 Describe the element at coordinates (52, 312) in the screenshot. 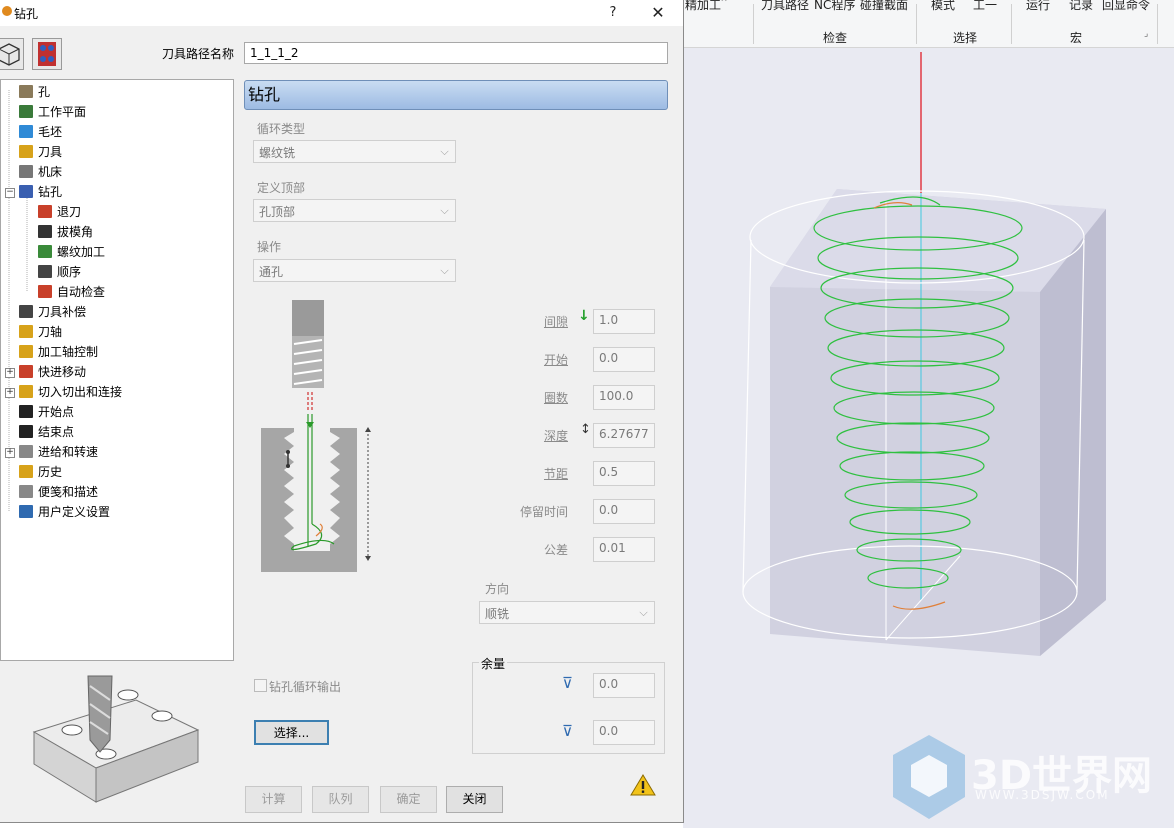

I see `tree-item-tool-comp: 刀具补偿` at that location.